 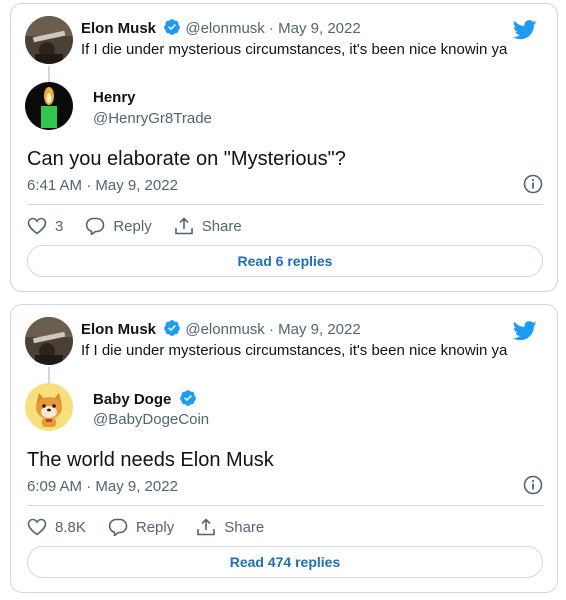 I want to click on like-button: 8.8K, so click(x=56, y=527).